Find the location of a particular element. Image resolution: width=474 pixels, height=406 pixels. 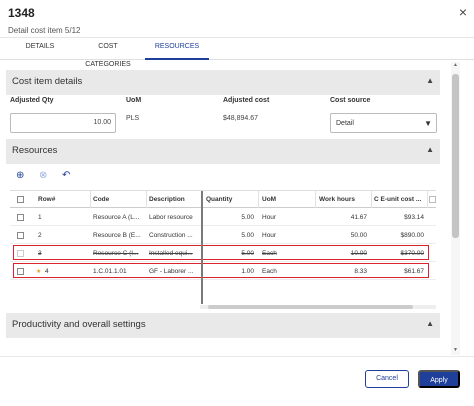

adjusted-qty-label: Adjusted Qty is located at coordinates (32, 100).